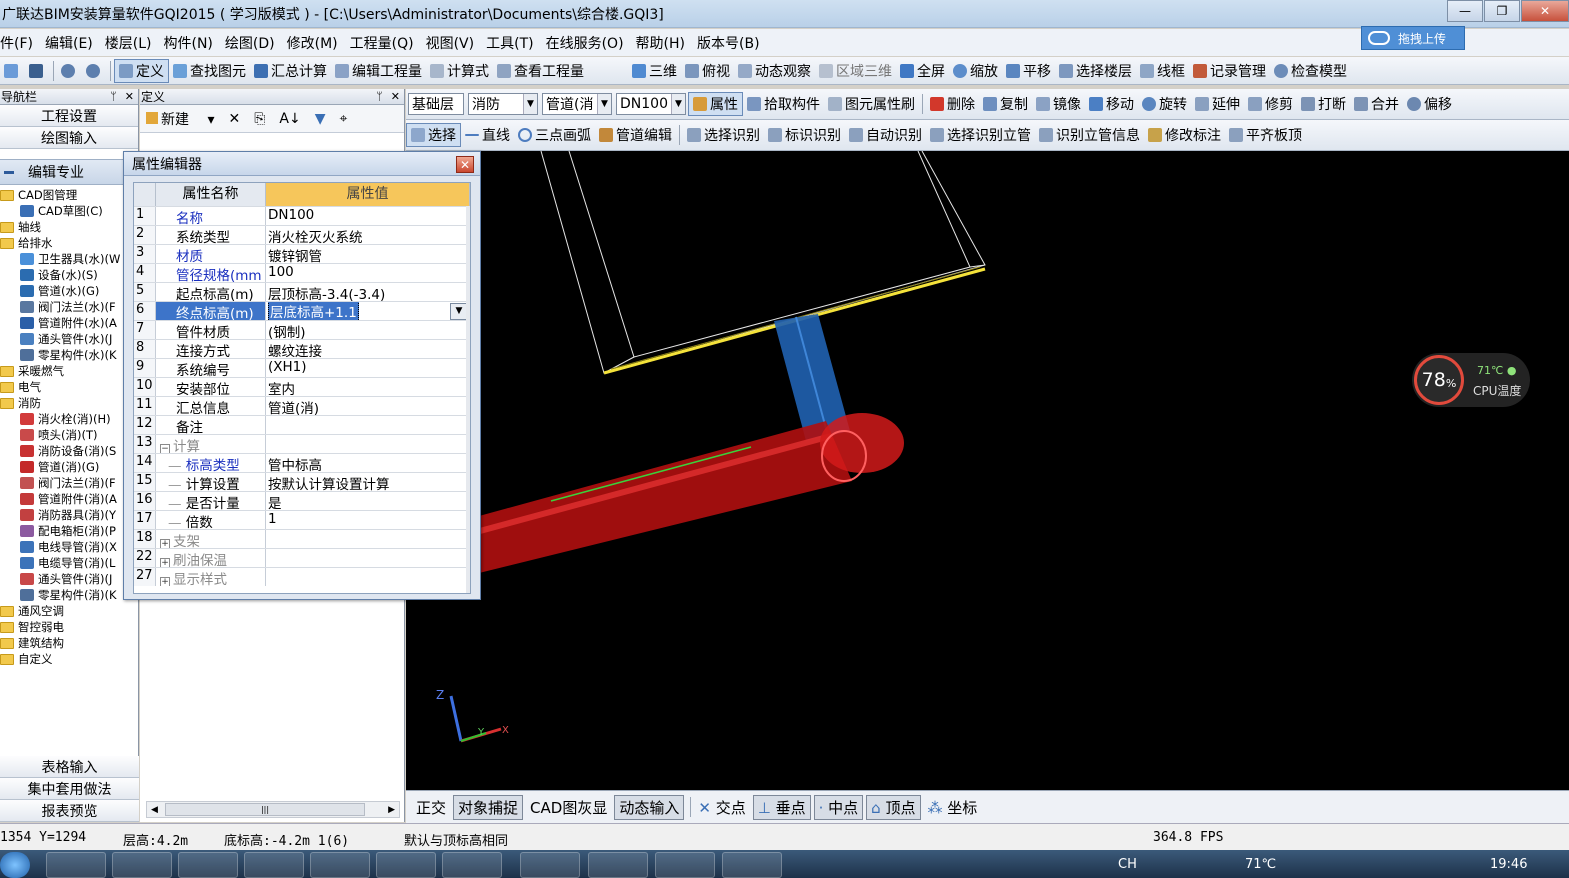 The height and width of the screenshot is (878, 1569). What do you see at coordinates (1502, 11) in the screenshot?
I see `maximize-button: ❐` at bounding box center [1502, 11].